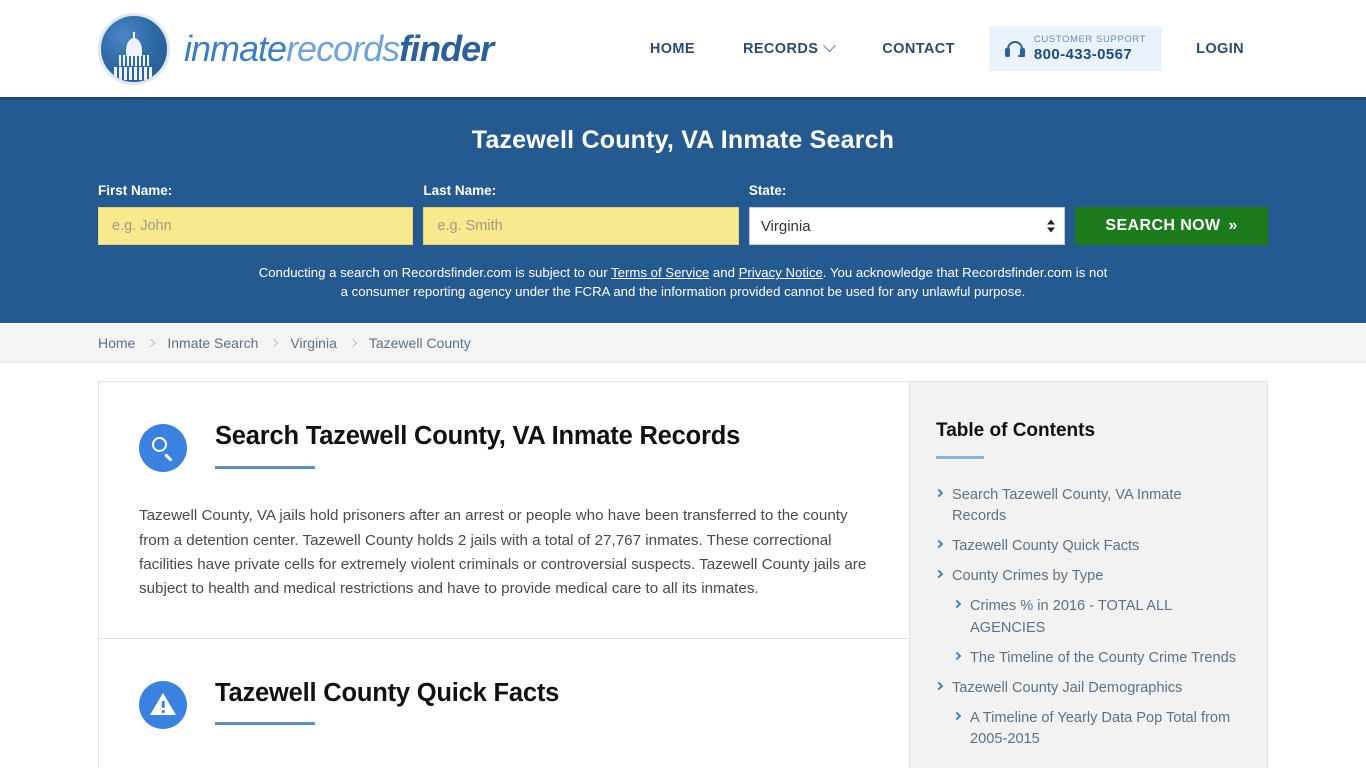 The image size is (1366, 768). Describe the element at coordinates (1014, 49) in the screenshot. I see `headset-icon` at that location.